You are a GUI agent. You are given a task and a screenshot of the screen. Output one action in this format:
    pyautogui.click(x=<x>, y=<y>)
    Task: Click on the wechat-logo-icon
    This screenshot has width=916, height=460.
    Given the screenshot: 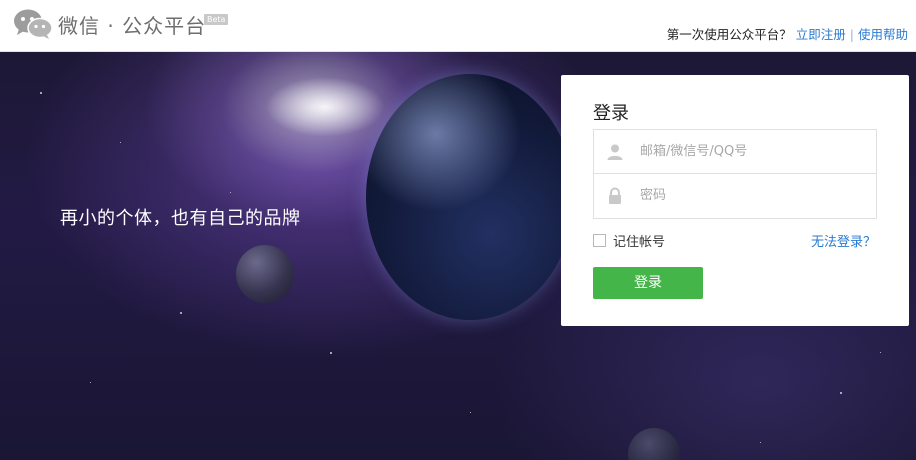 What is the action you would take?
    pyautogui.click(x=33, y=24)
    